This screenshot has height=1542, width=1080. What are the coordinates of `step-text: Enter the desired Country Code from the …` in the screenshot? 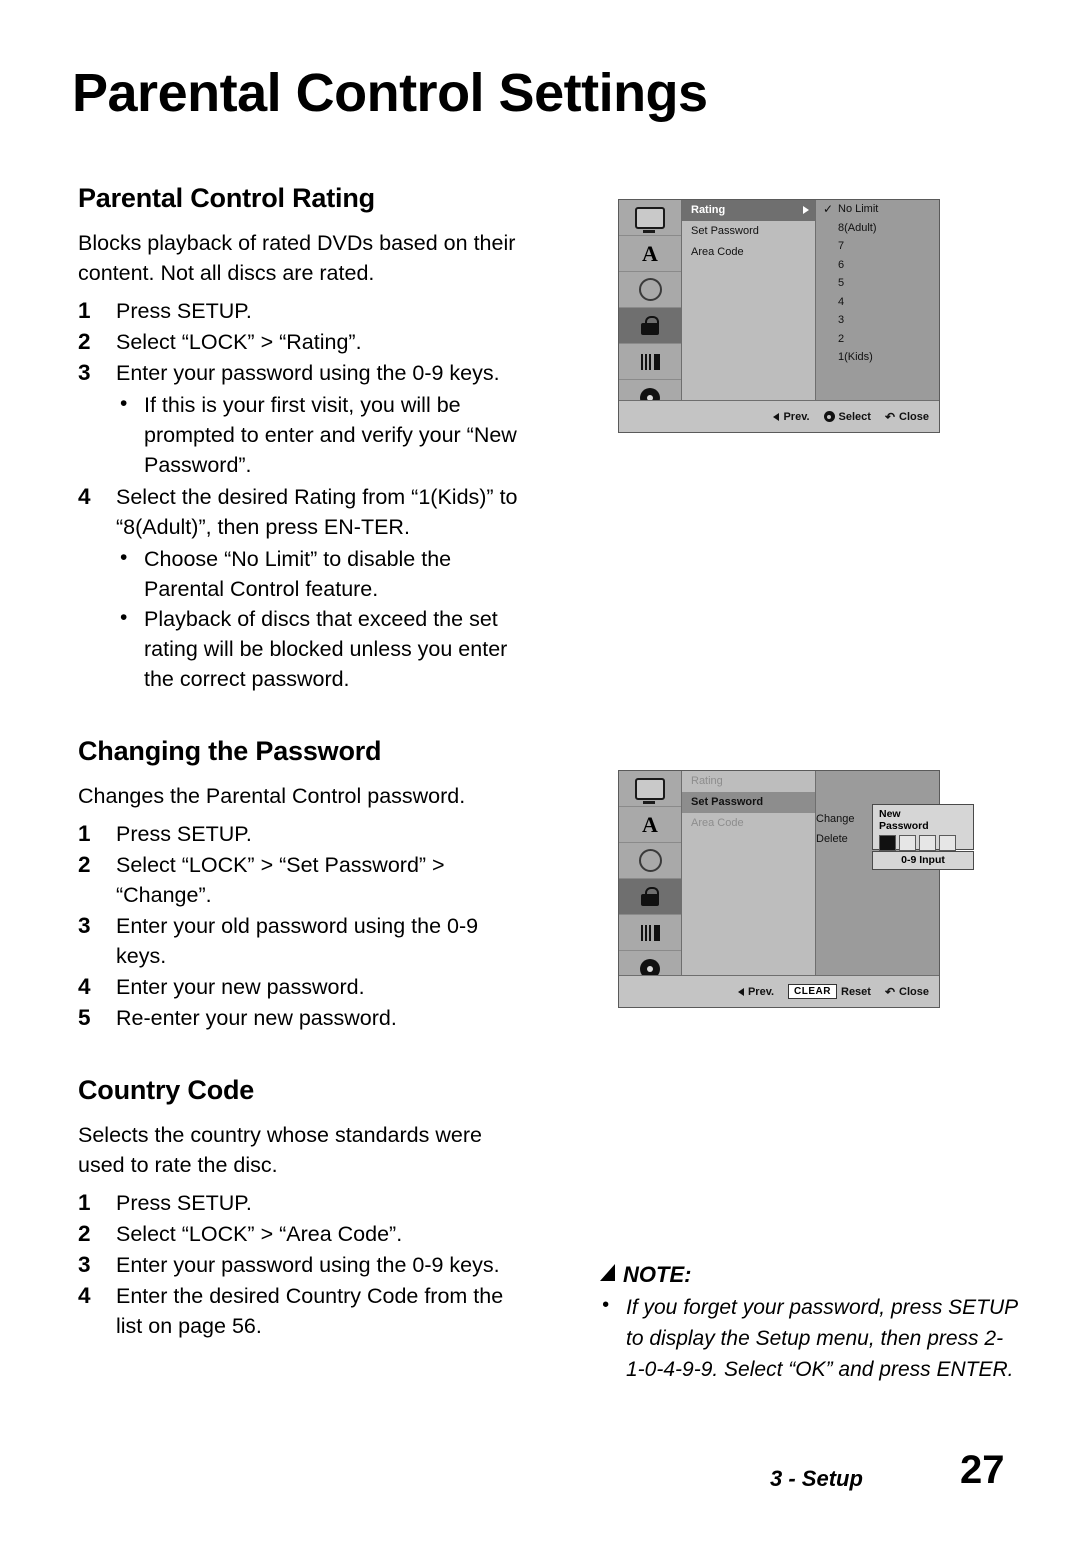 It's located at (310, 1311).